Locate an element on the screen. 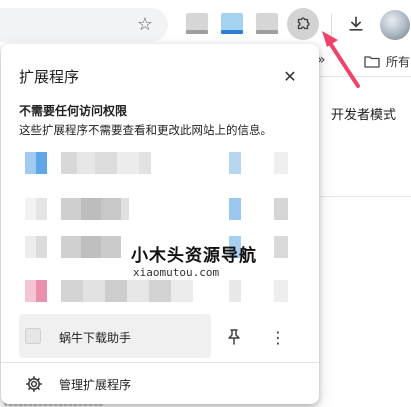  avatar is located at coordinates (395, 25).